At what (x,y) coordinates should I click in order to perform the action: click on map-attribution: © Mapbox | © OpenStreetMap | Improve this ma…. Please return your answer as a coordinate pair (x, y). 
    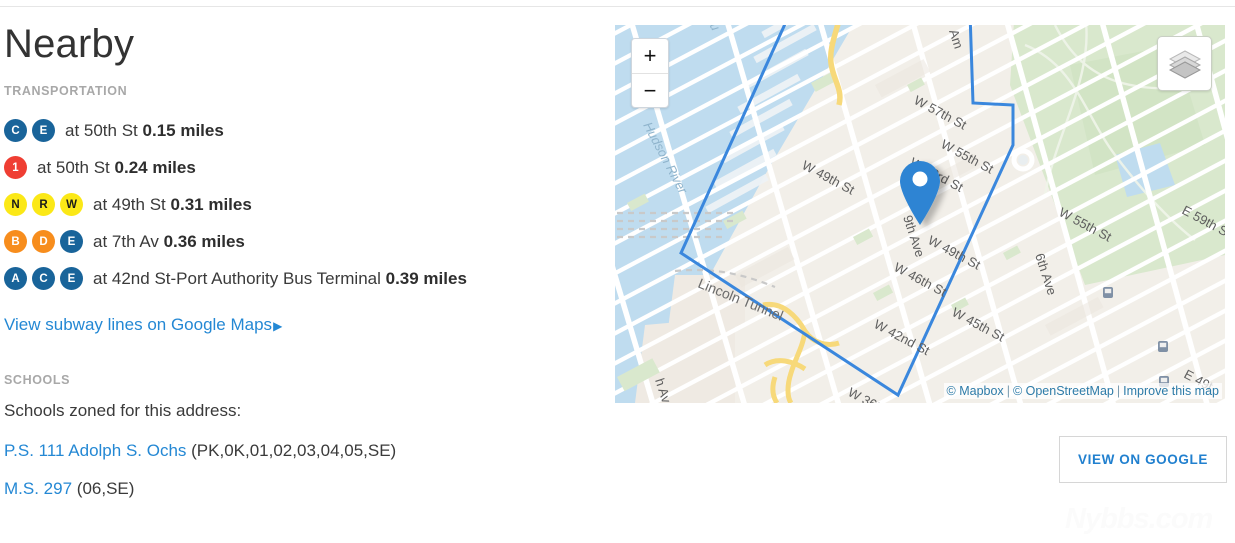
    Looking at the image, I should click on (1082, 391).